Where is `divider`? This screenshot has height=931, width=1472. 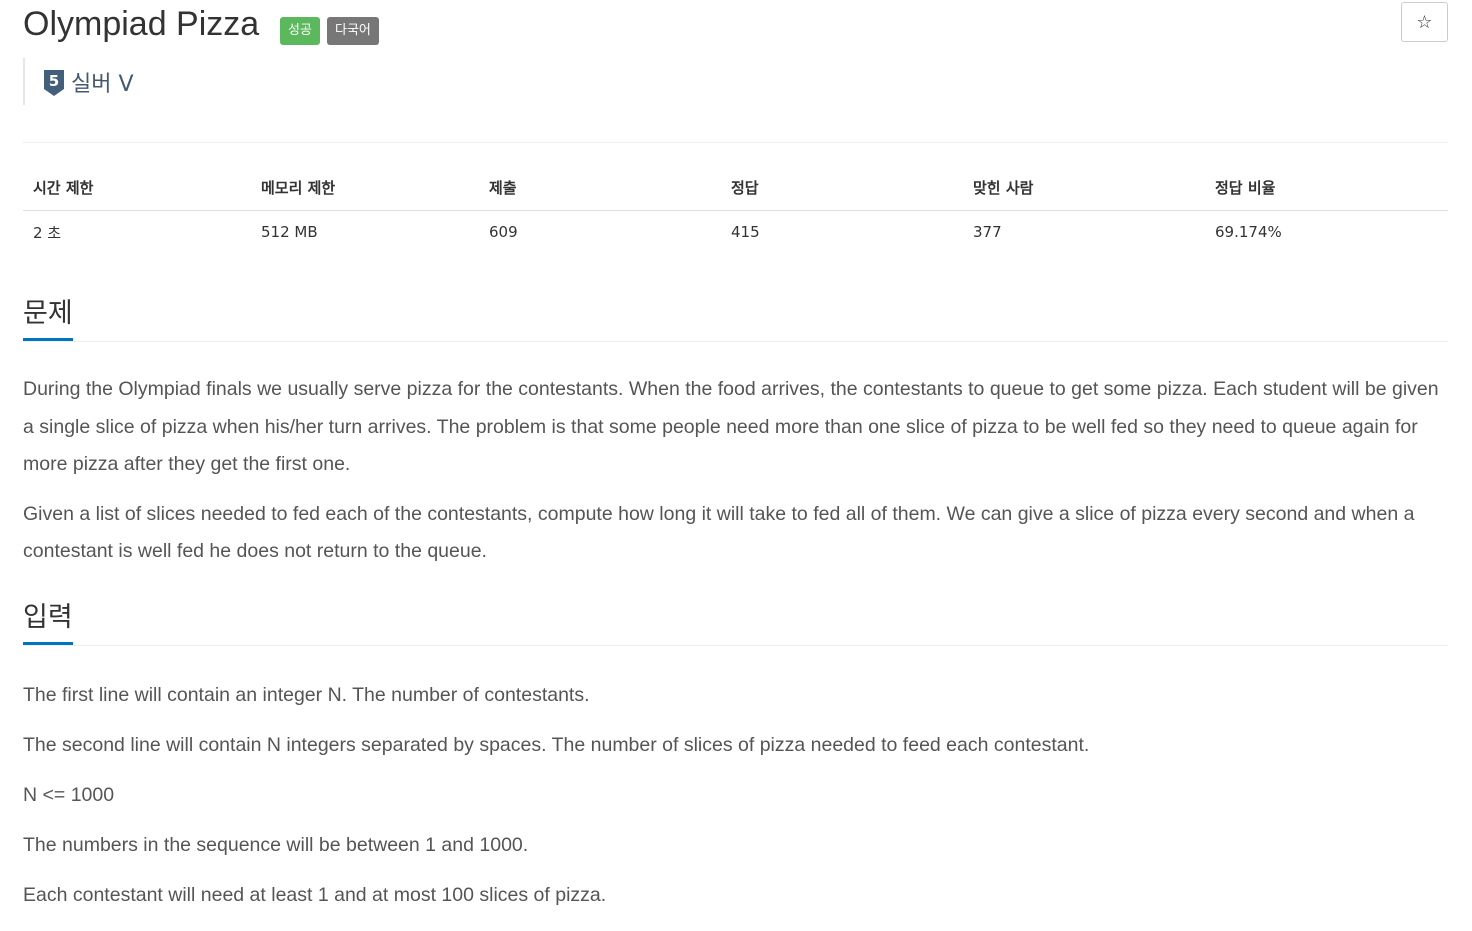
divider is located at coordinates (735, 142).